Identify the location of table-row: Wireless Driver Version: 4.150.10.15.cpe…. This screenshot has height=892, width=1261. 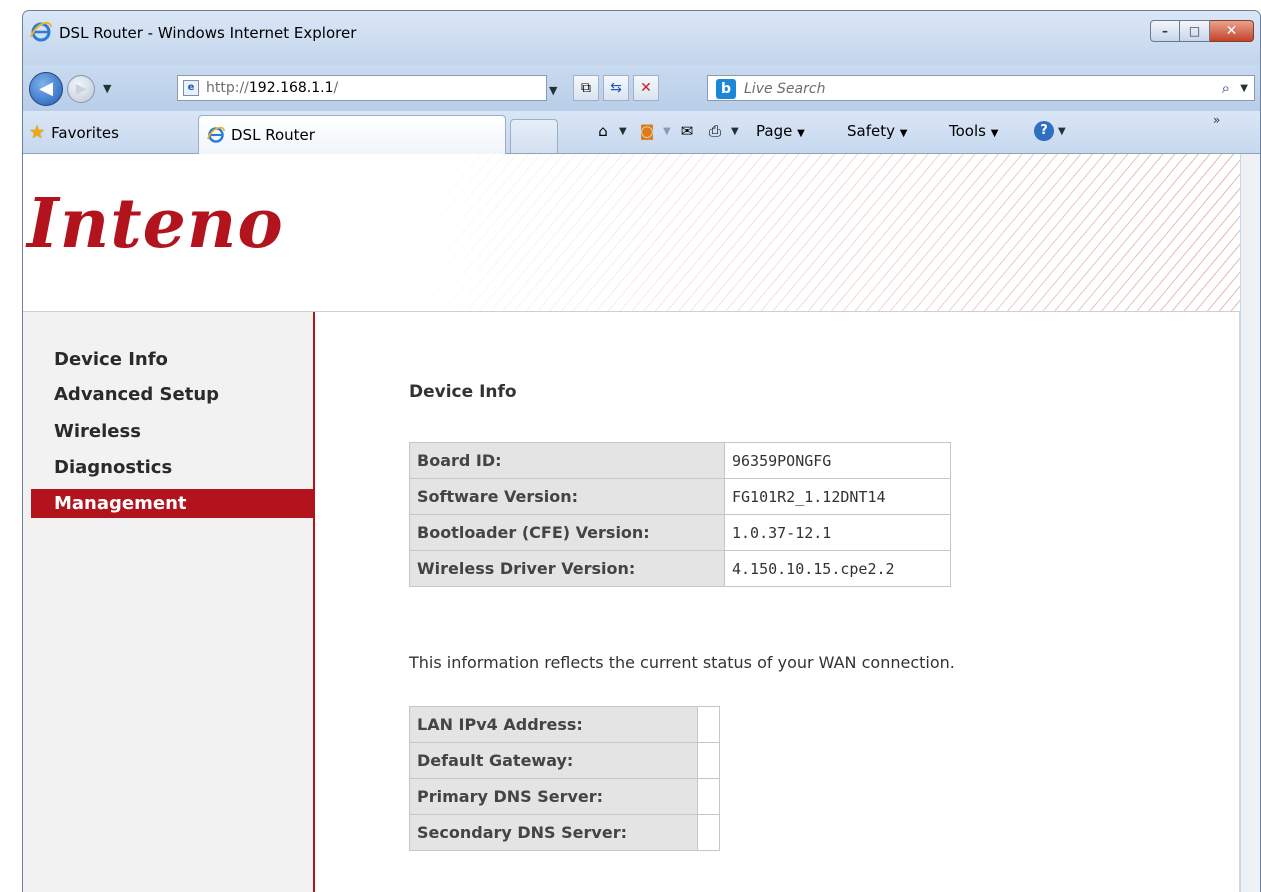
(680, 568).